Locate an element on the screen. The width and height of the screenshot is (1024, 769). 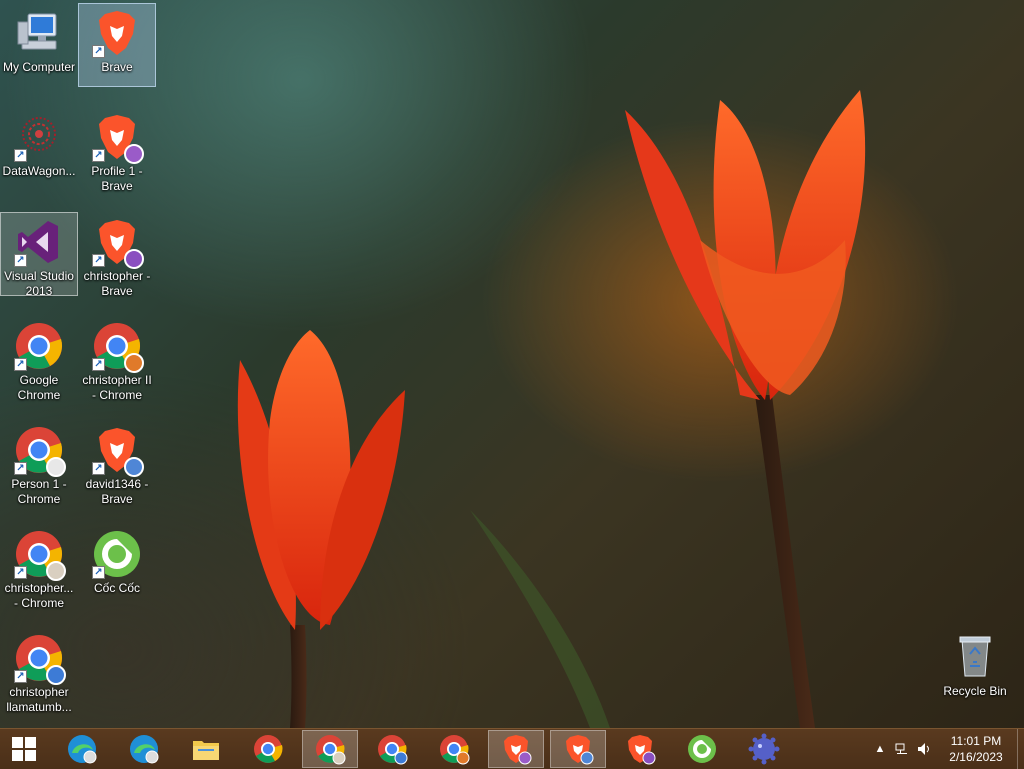
desktop-icon-christopher-brave: ↗ christopher - Brave is located at coordinates (117, 255).